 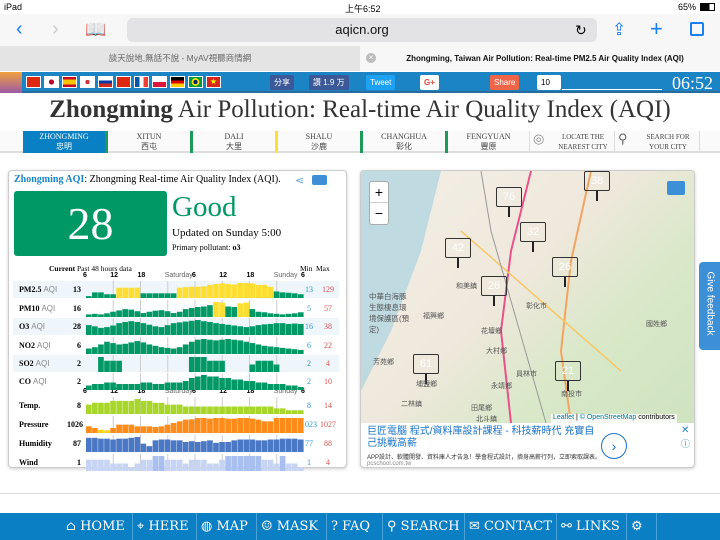 What do you see at coordinates (176, 424) in the screenshot?
I see `pollutant-row: Pressure 1026 1023 1027` at bounding box center [176, 424].